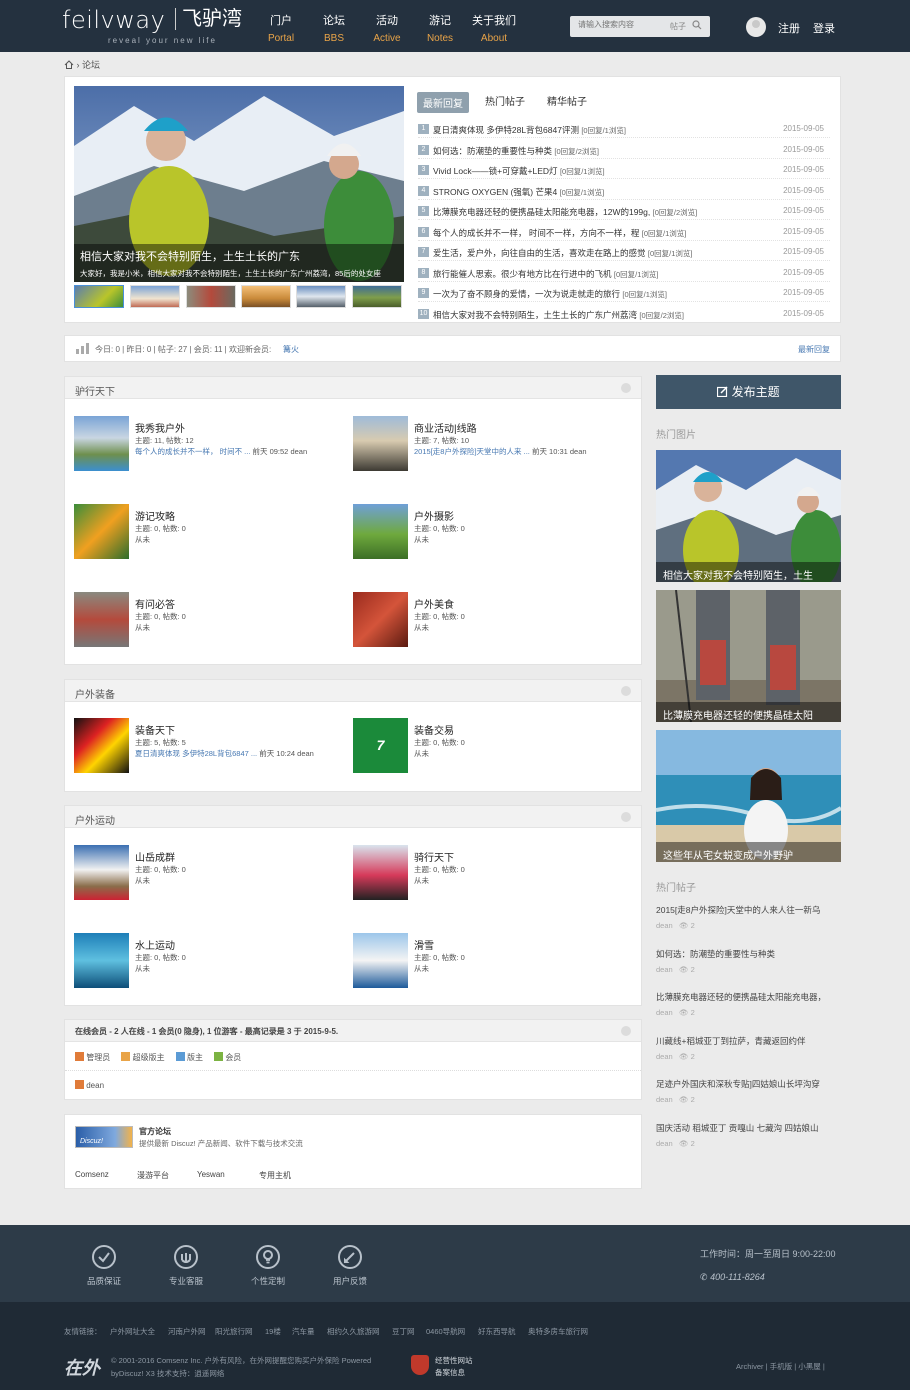 This screenshot has height=1390, width=910. What do you see at coordinates (69, 64) in the screenshot?
I see `home-icon` at bounding box center [69, 64].